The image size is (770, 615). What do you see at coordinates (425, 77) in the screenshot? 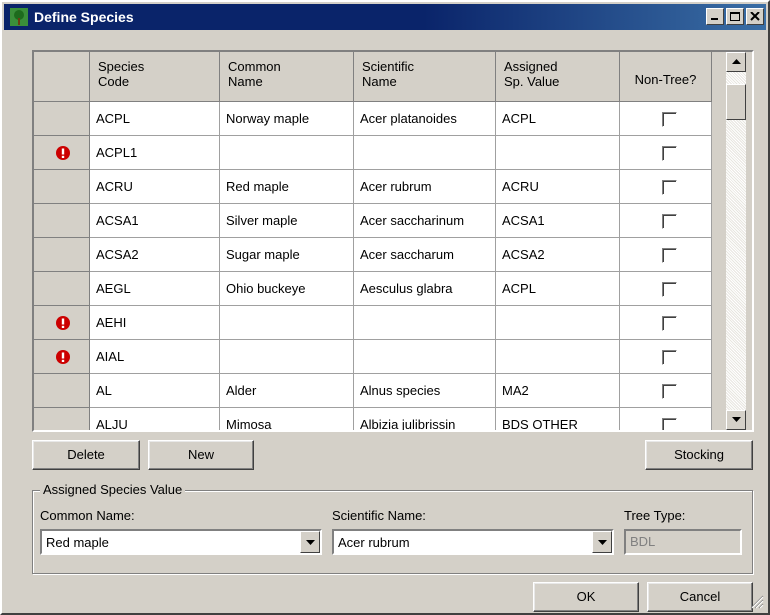
I see `col-header-scientific-name: Scientific Name` at bounding box center [425, 77].